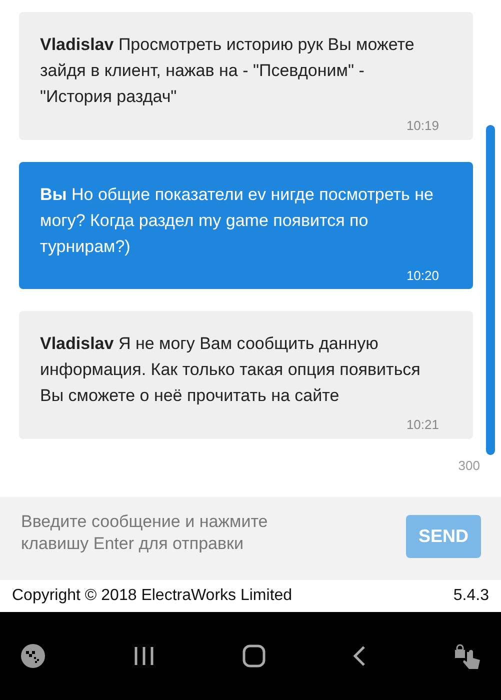 This screenshot has height=700, width=501. I want to click on message-time: 10:19, so click(422, 126).